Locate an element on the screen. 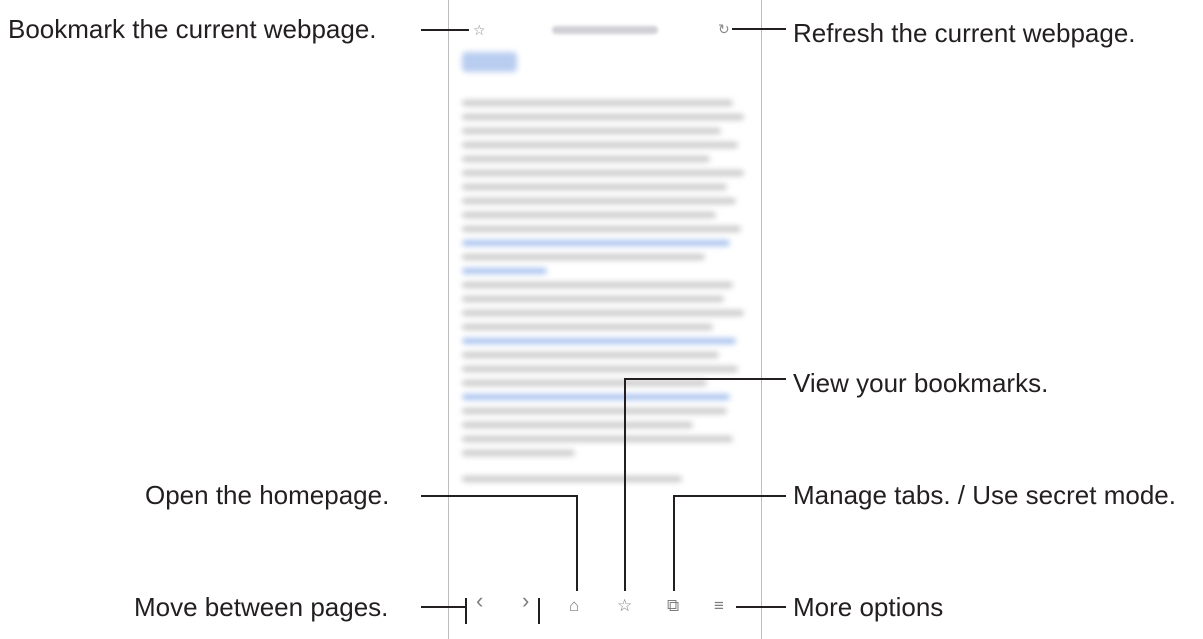  leader-view-bookmarks-v is located at coordinates (625, 484).